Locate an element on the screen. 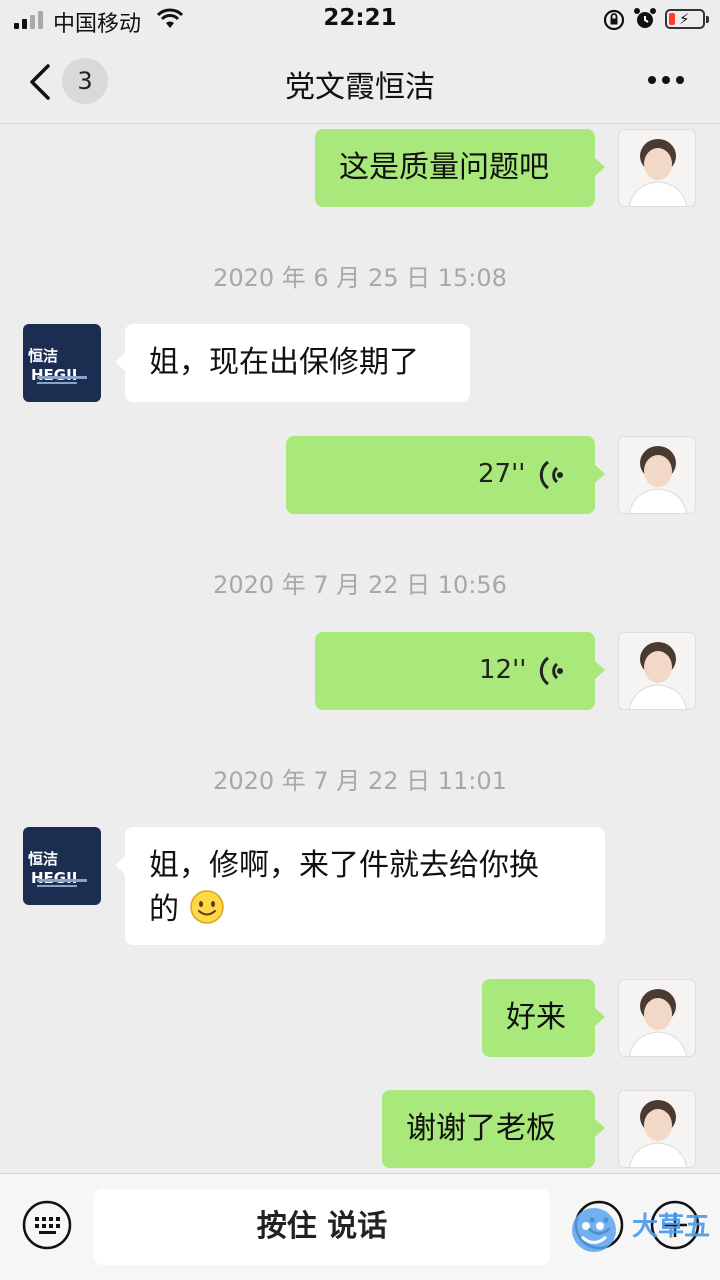  hold-to-talk-button: 按住 说话 is located at coordinates (322, 1227).